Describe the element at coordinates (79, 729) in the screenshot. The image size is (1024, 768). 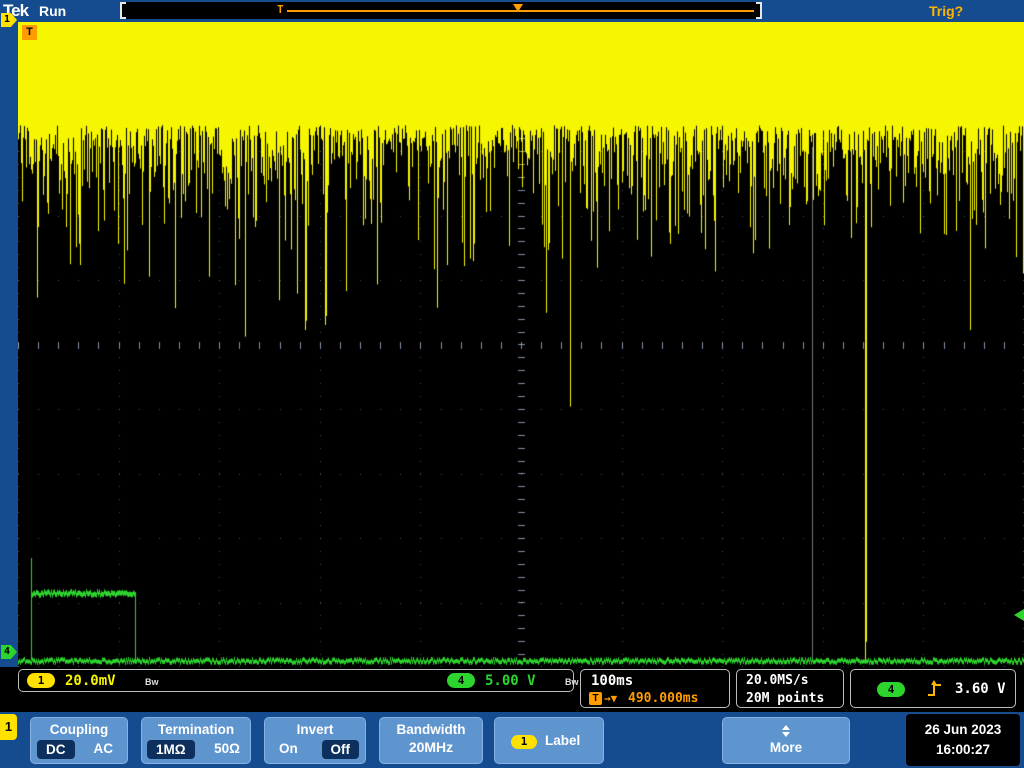
I see `coupling-label: Coupling` at that location.